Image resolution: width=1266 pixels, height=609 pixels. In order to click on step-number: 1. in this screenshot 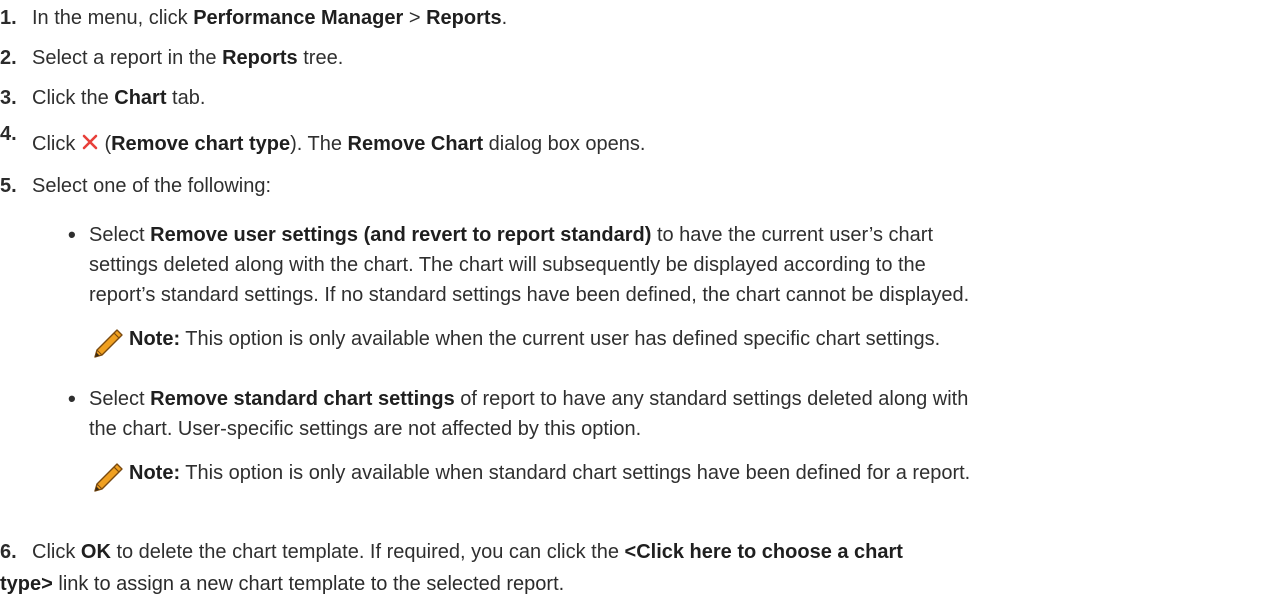, I will do `click(8, 18)`.